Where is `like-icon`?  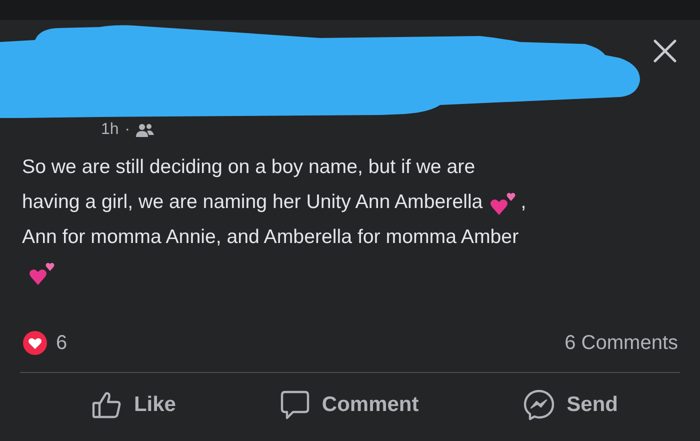
like-icon is located at coordinates (107, 405).